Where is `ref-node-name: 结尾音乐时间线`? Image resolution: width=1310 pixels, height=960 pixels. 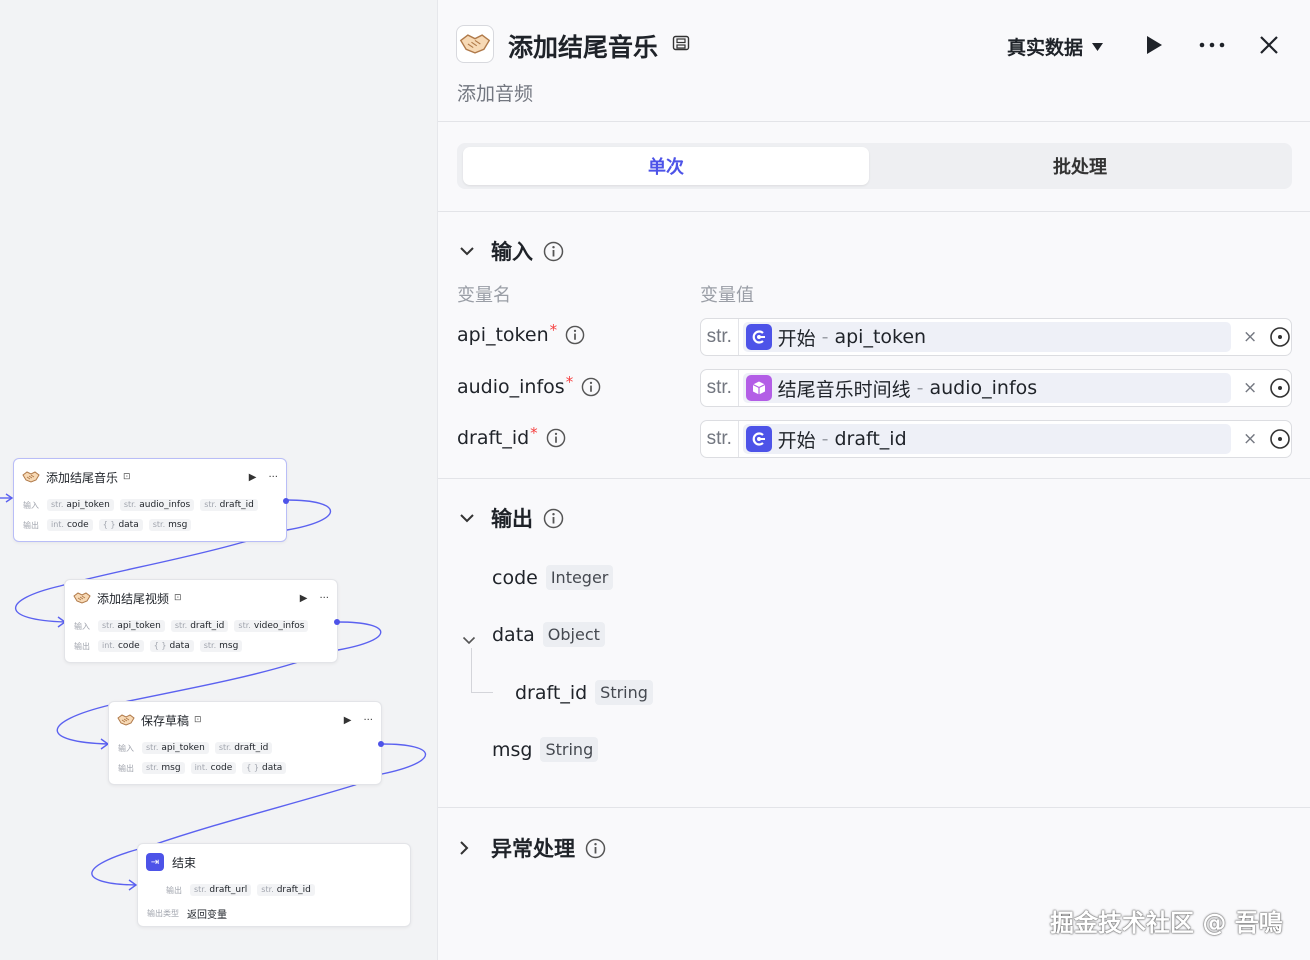
ref-node-name: 结尾音乐时间线 is located at coordinates (844, 389).